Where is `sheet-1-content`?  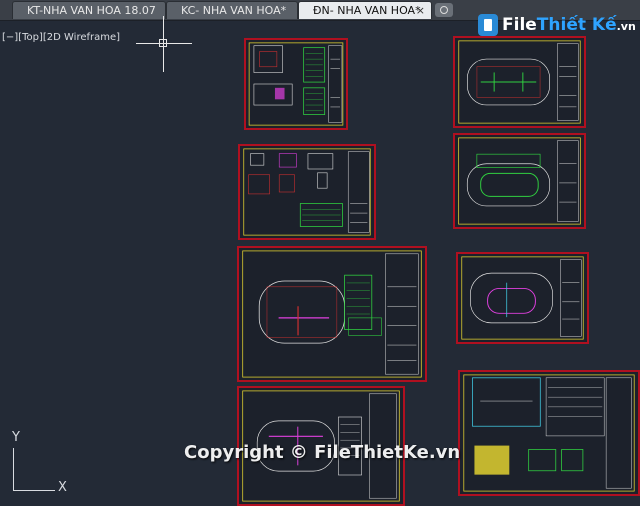
sheet-1-content is located at coordinates (296, 84).